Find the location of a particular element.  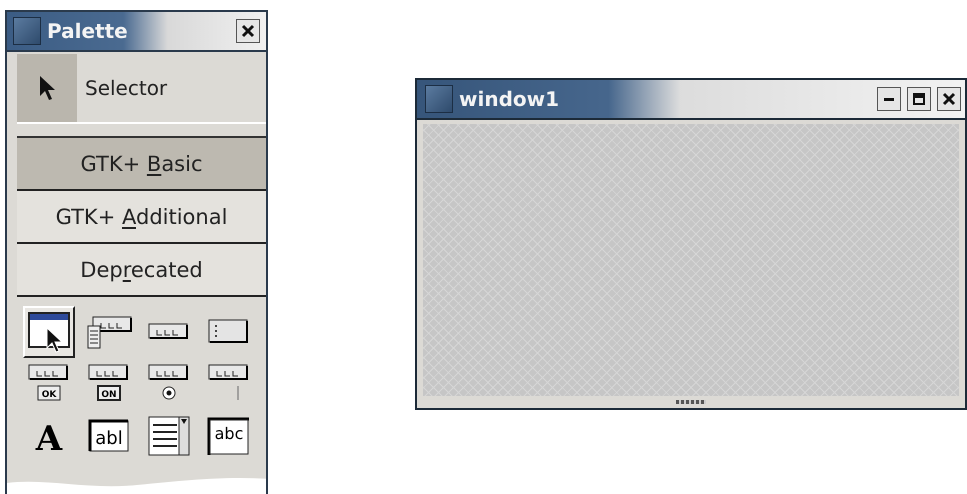

resize-grip is located at coordinates (691, 402).